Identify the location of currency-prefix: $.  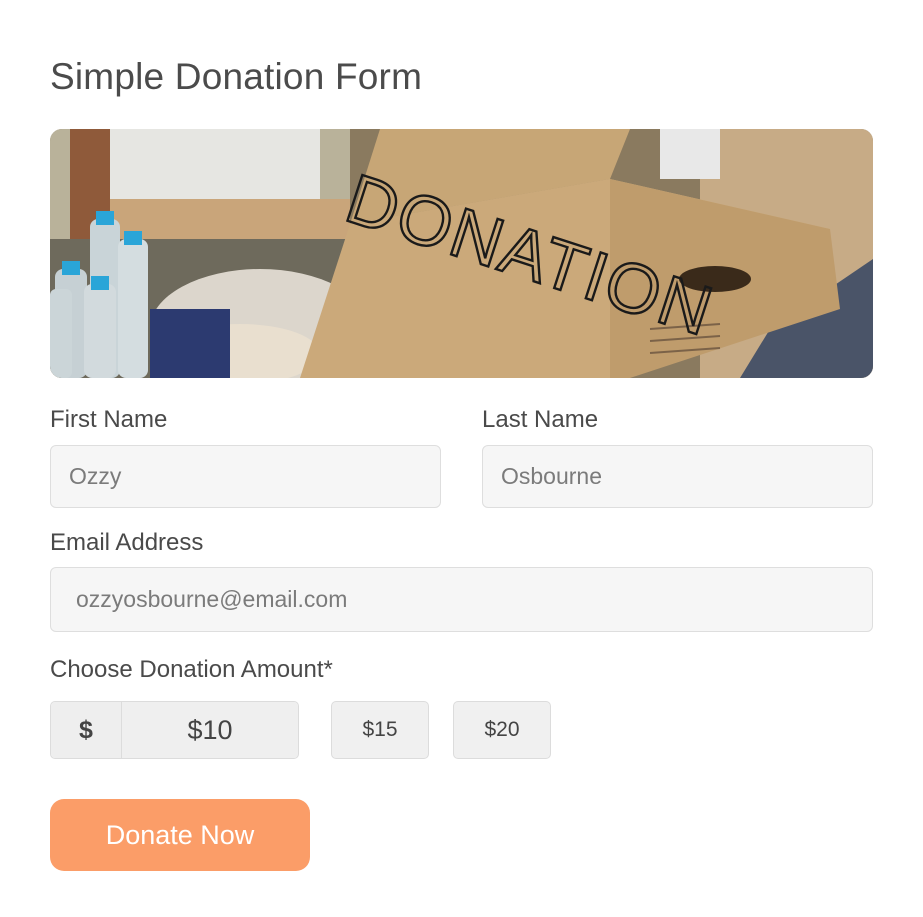
(86, 730).